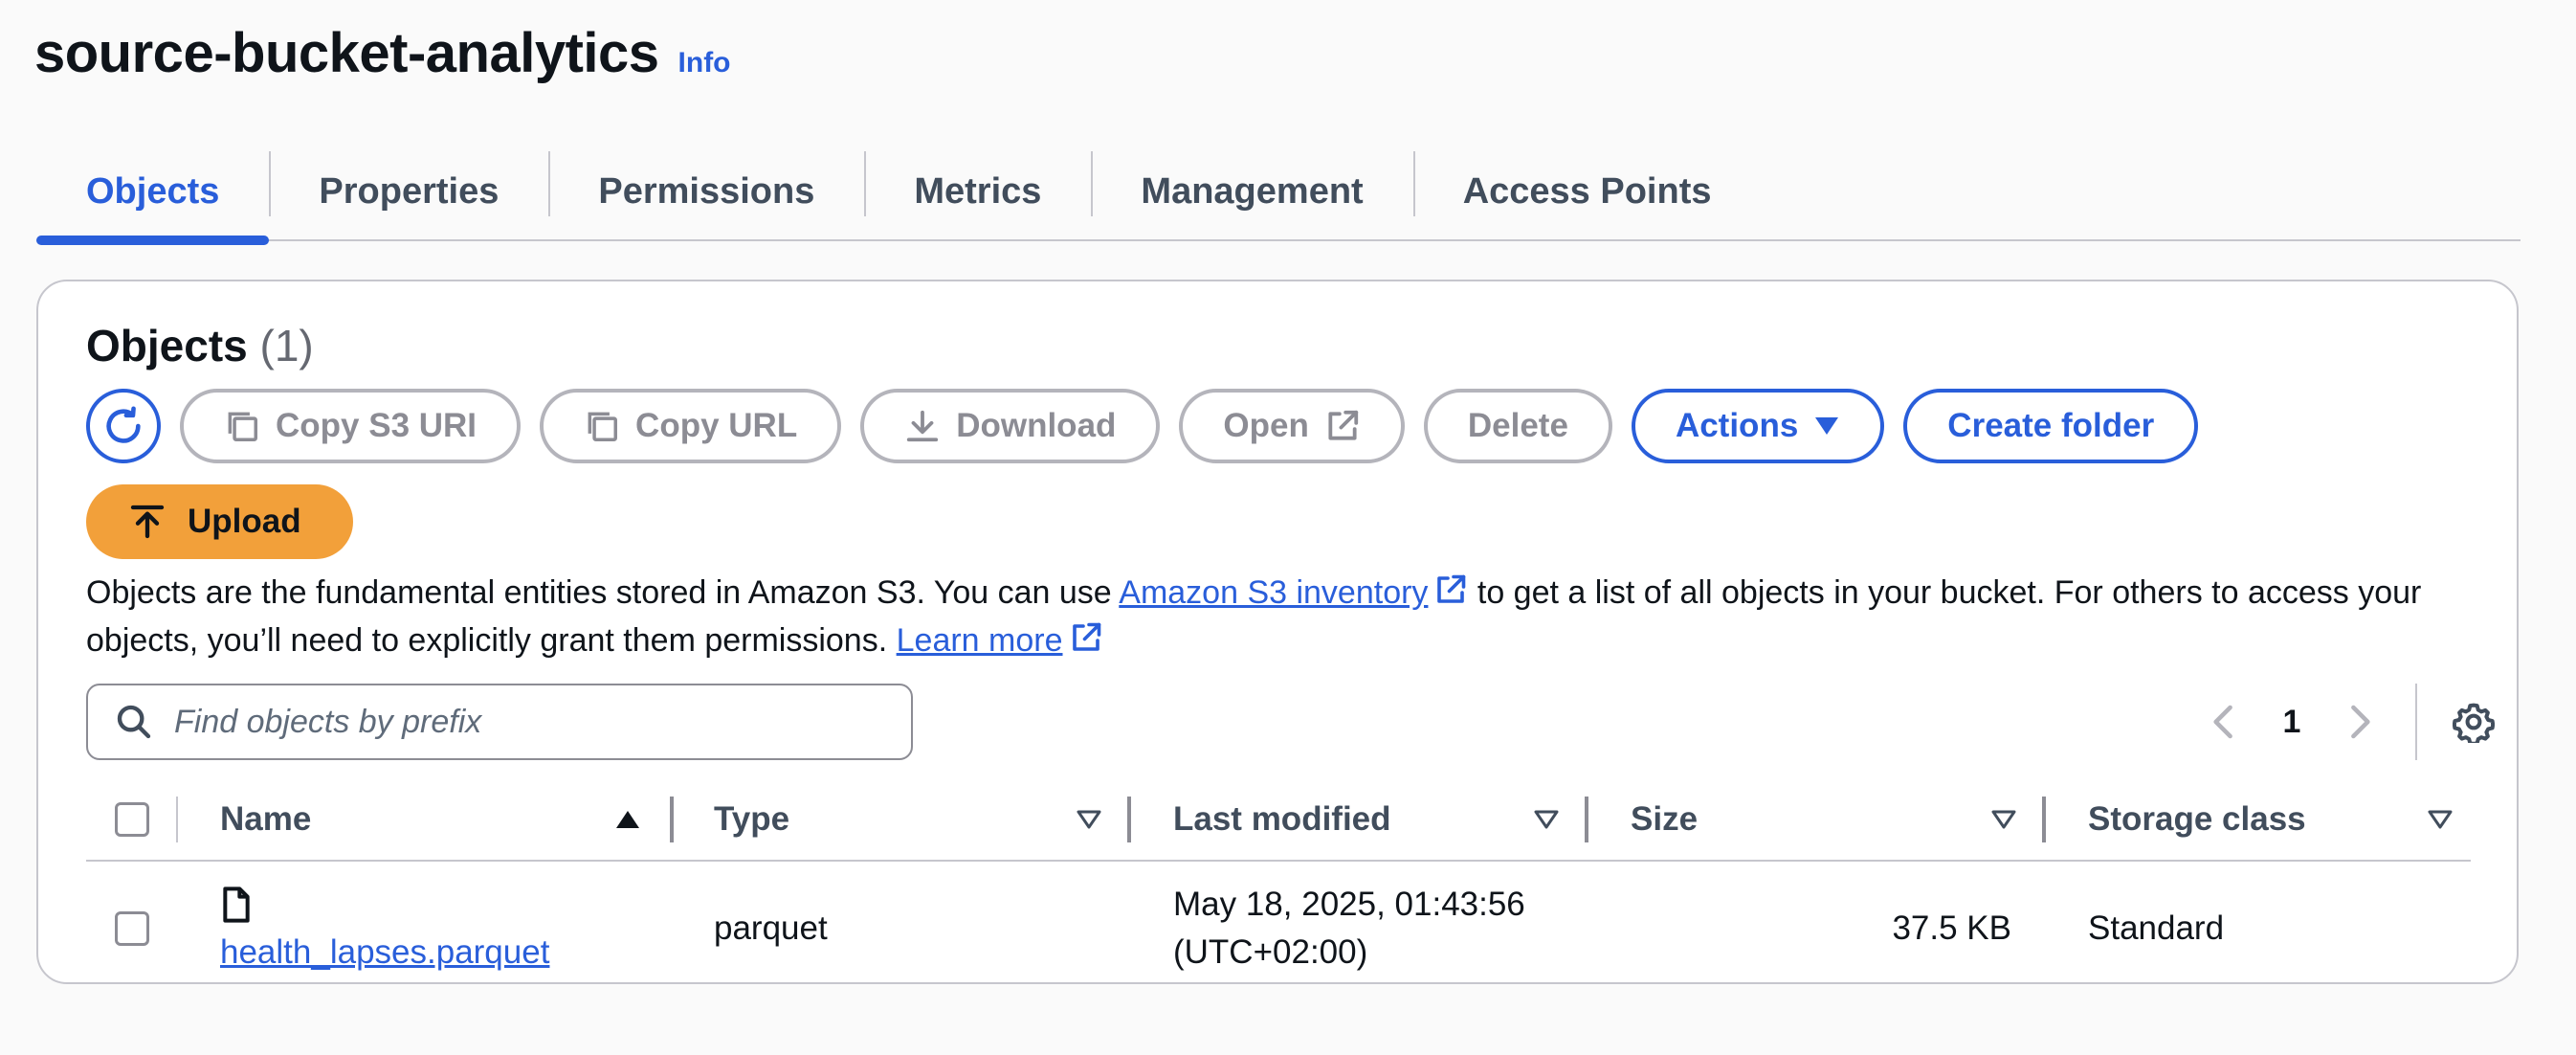  I want to click on create-folder-button: Create folder, so click(2051, 426).